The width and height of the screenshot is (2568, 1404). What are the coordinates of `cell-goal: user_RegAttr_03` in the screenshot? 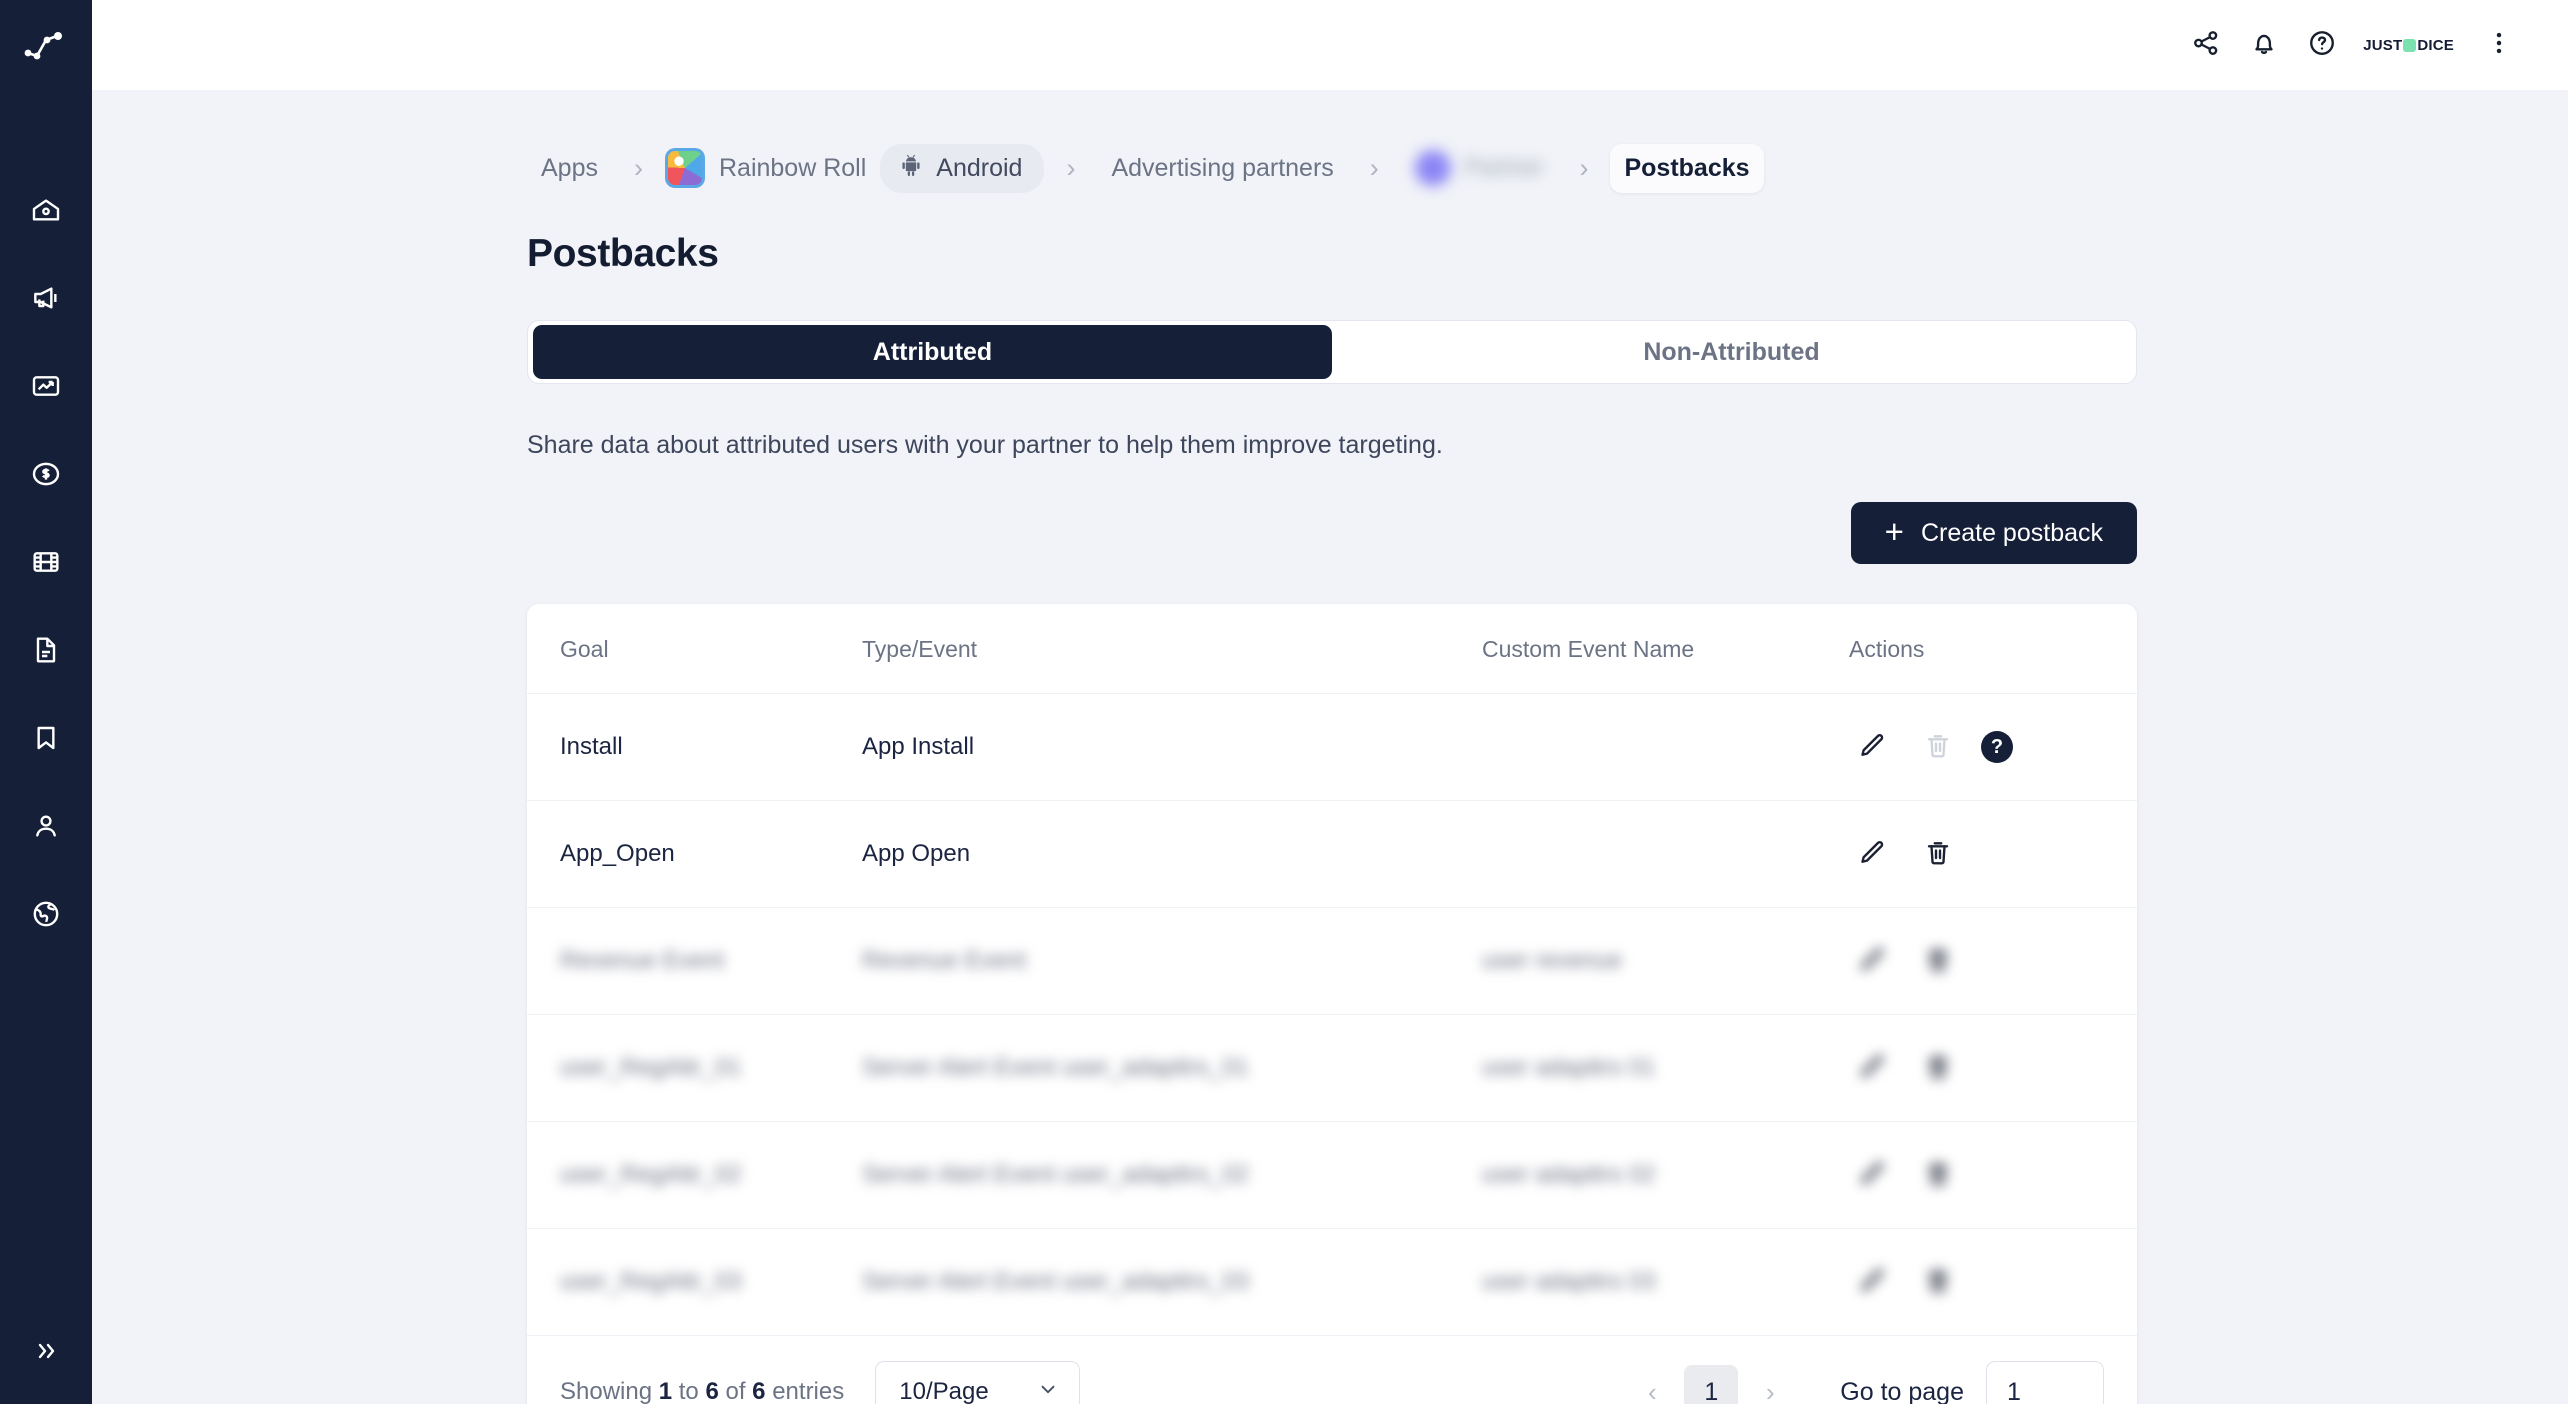 It's located at (694, 1282).